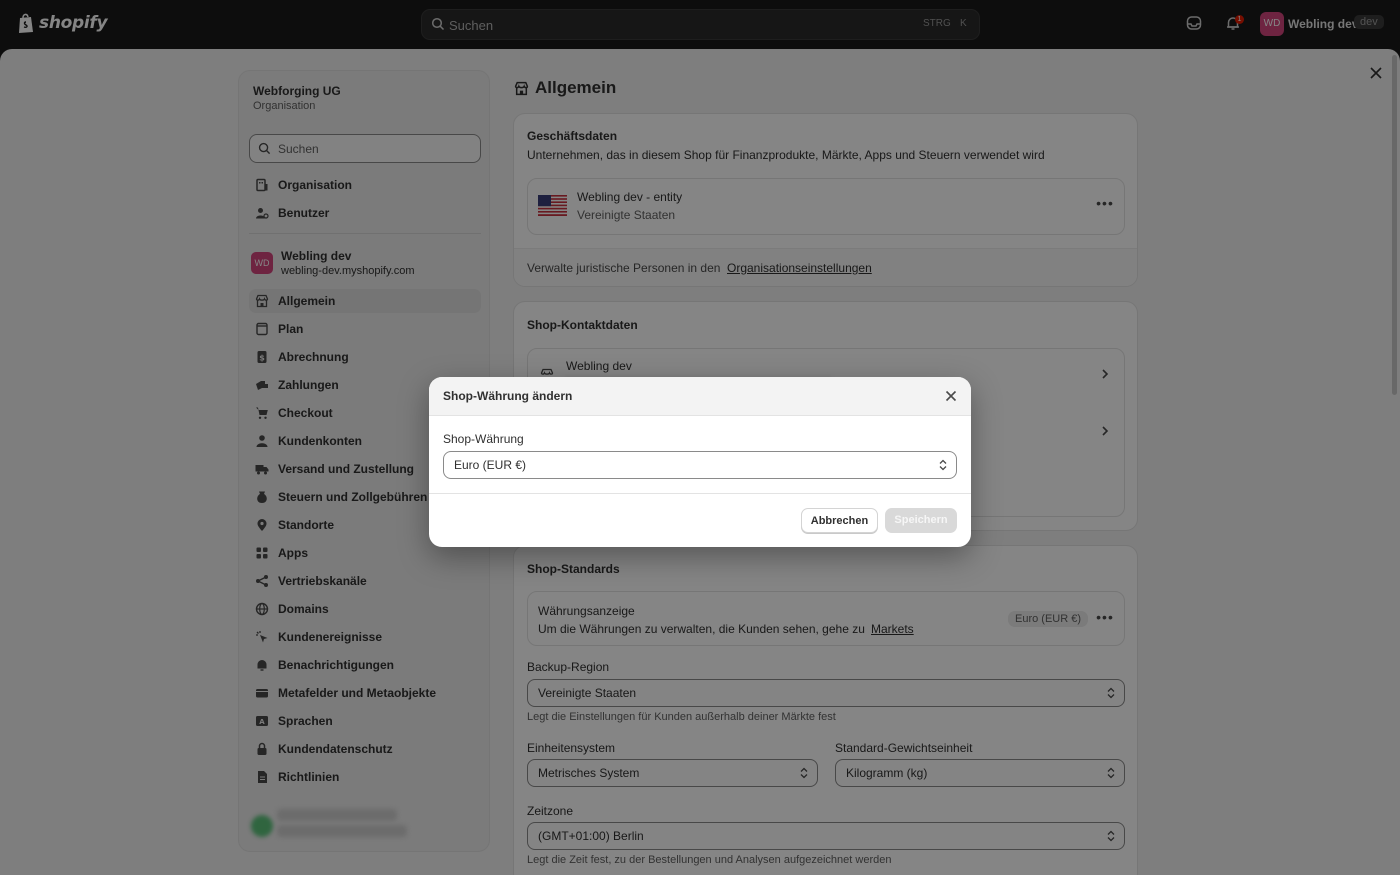 The image size is (1400, 875). Describe the element at coordinates (839, 520) in the screenshot. I see `cancel-button: Abbrechen` at that location.